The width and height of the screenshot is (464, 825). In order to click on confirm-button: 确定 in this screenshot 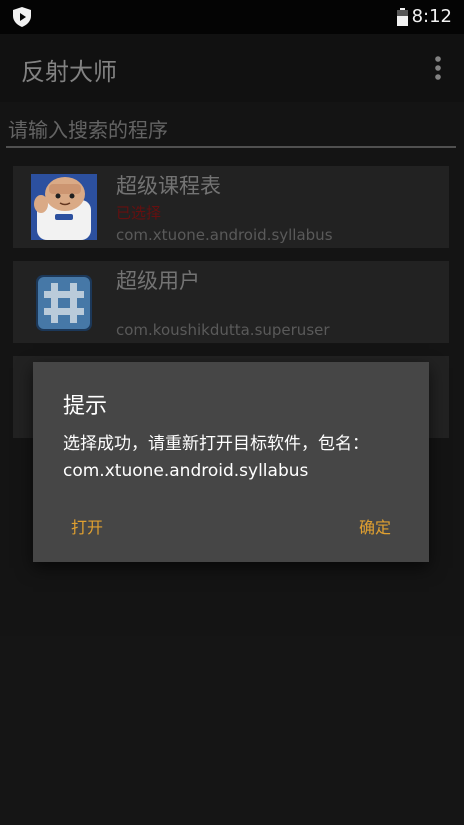, I will do `click(375, 526)`.